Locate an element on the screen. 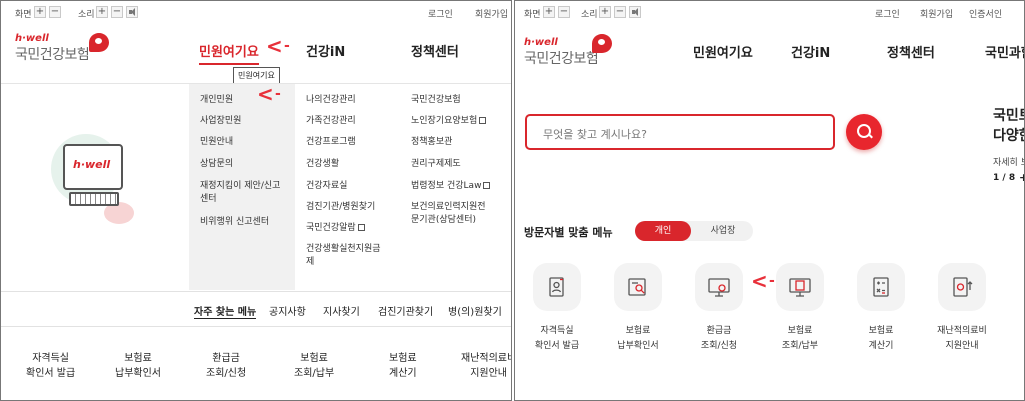  annotation-dash-icon: - is located at coordinates (287, 46).